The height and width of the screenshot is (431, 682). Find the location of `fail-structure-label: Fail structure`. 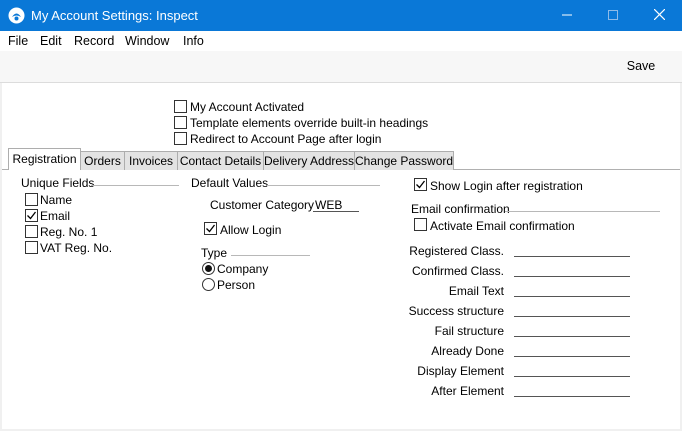

fail-structure-label: Fail structure is located at coordinates (469, 331).